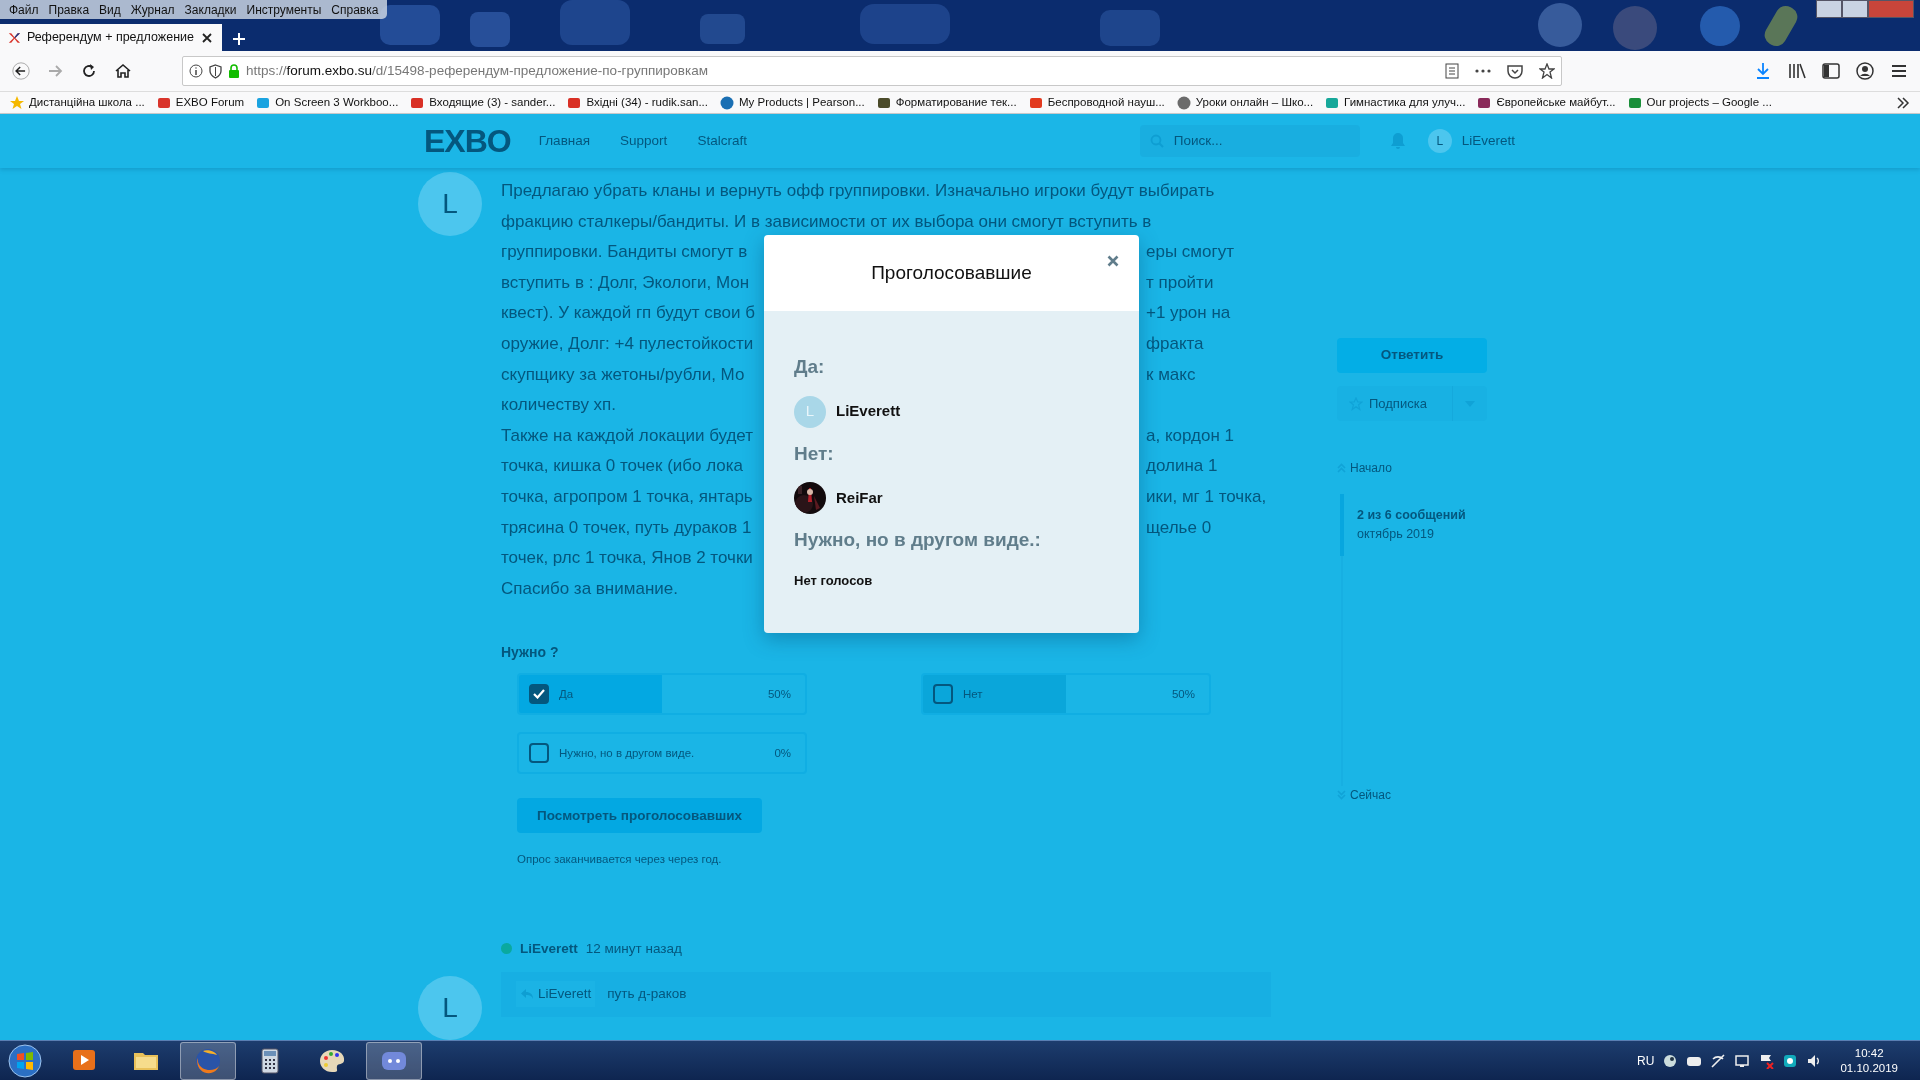  What do you see at coordinates (566, 694) in the screenshot?
I see `option-label: Да` at bounding box center [566, 694].